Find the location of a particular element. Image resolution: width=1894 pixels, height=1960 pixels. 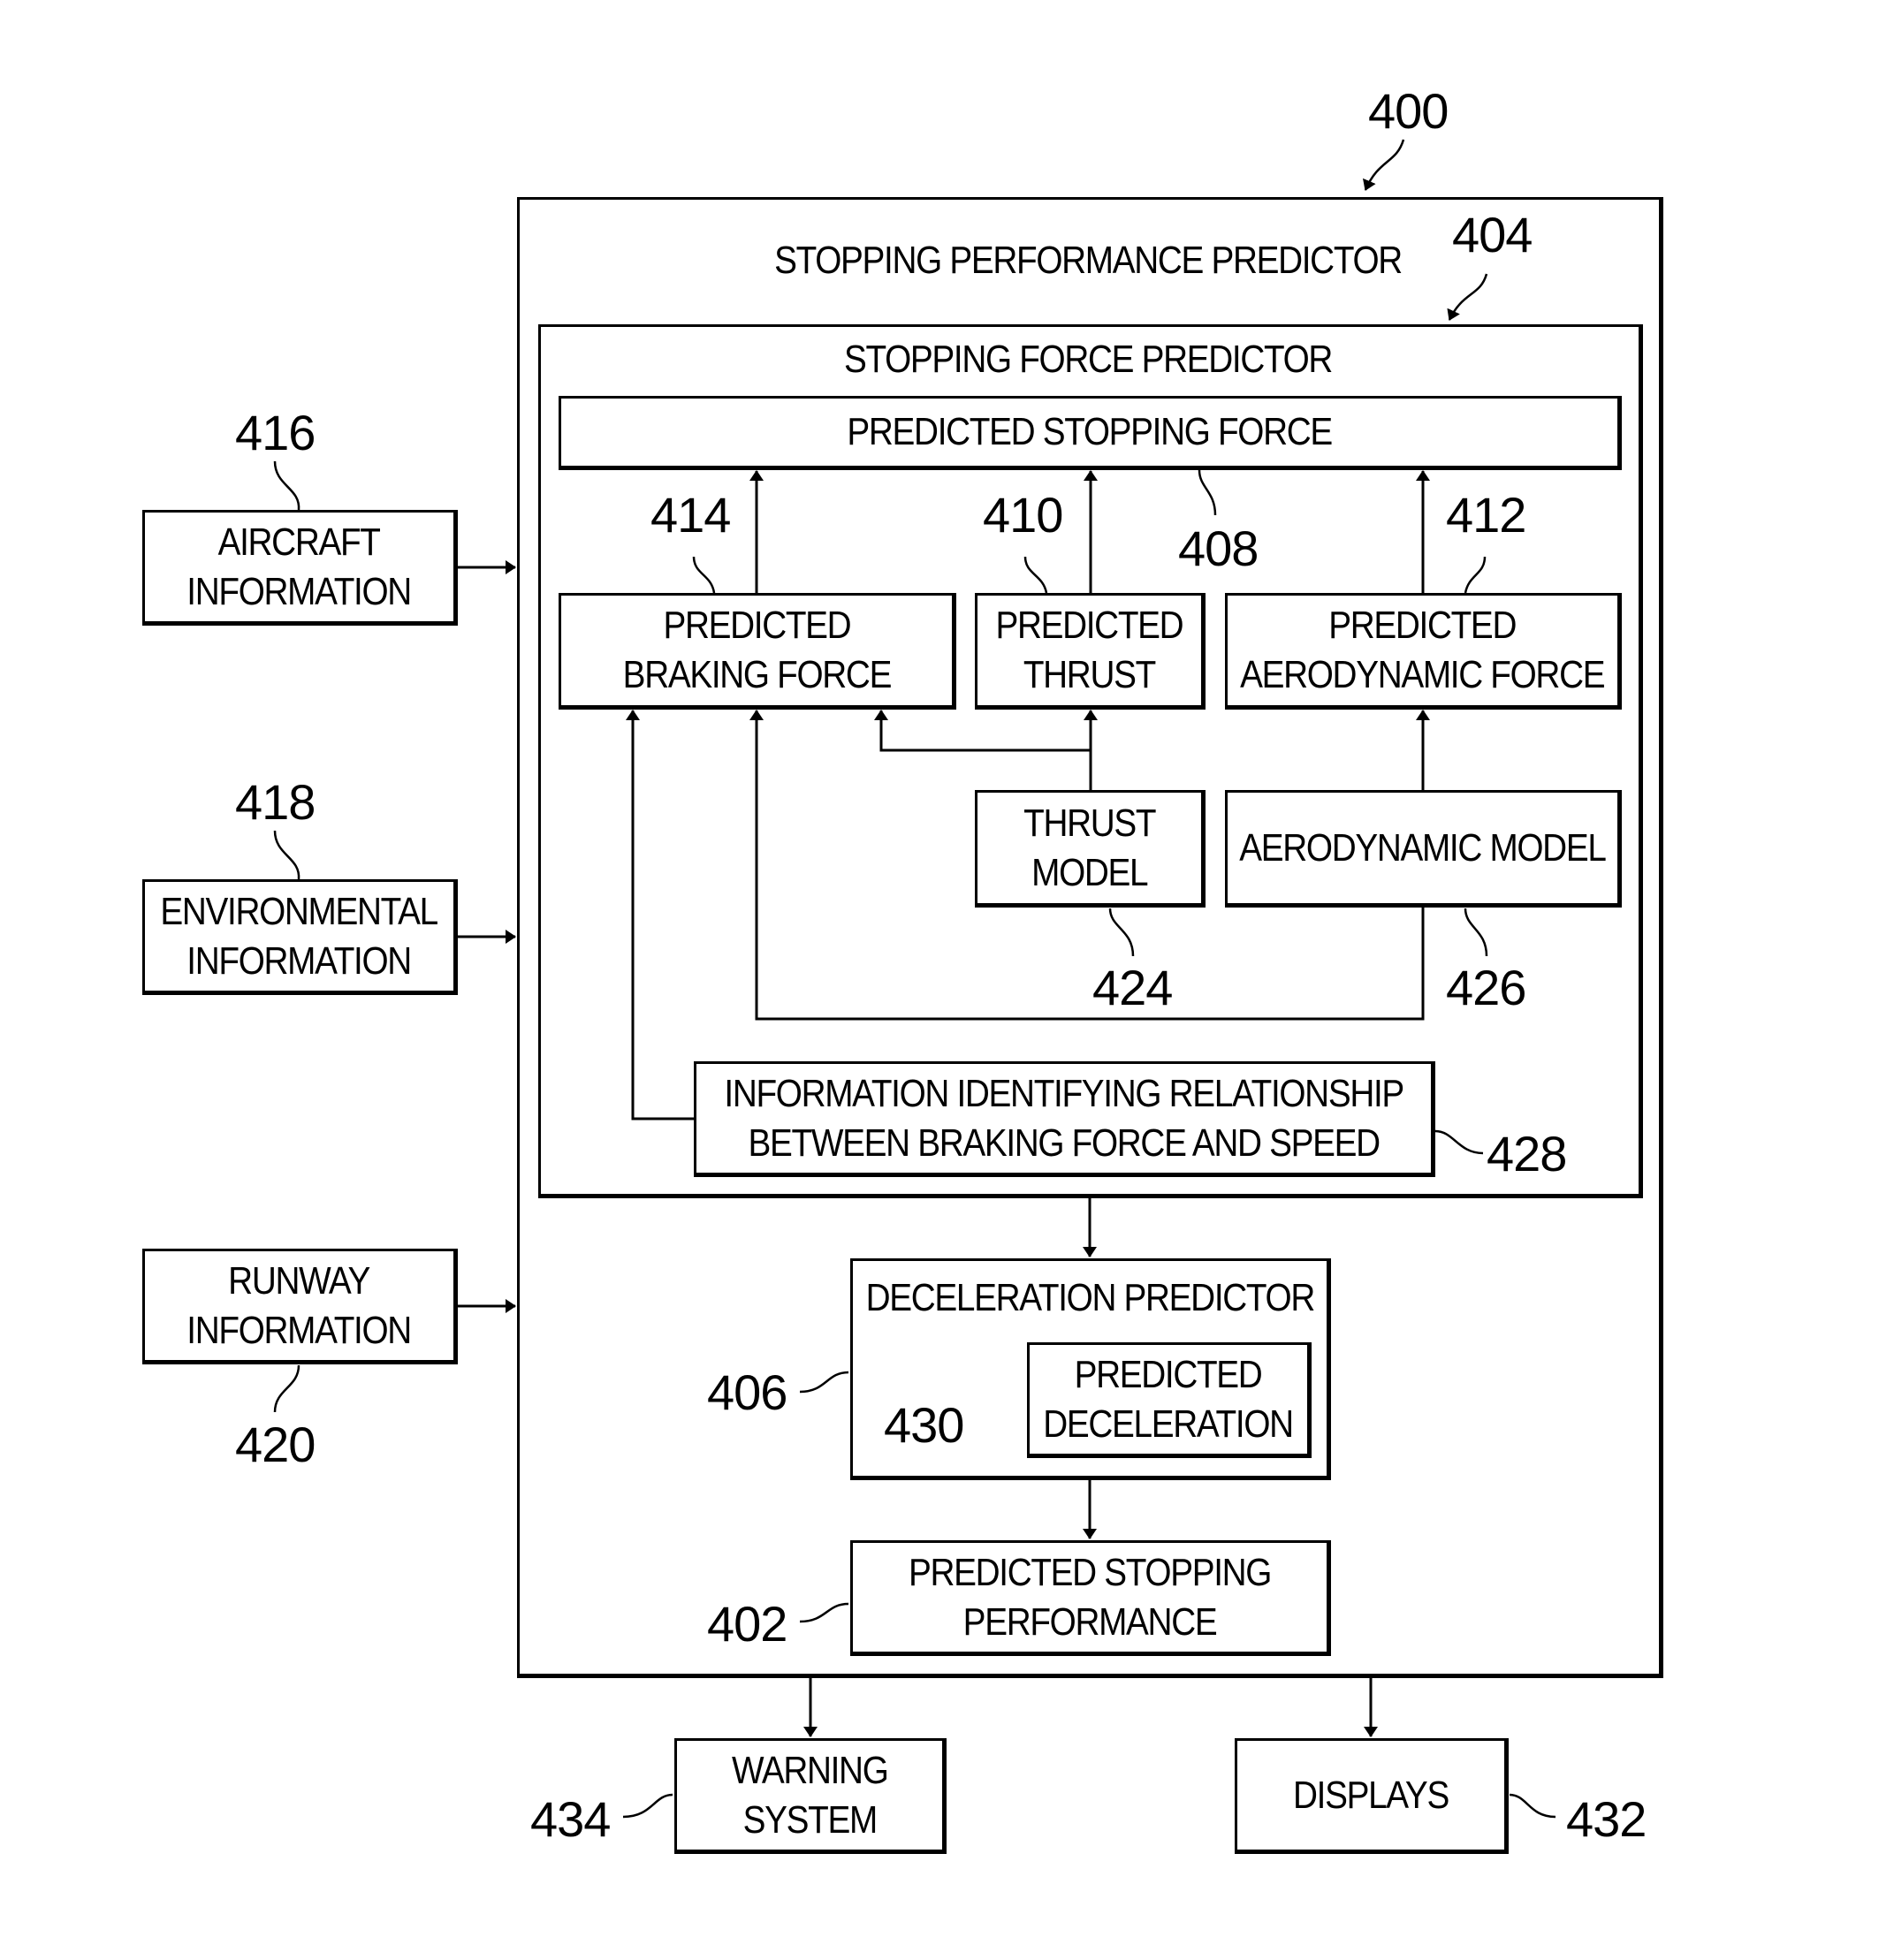

ref-430: 430 is located at coordinates (924, 1425).